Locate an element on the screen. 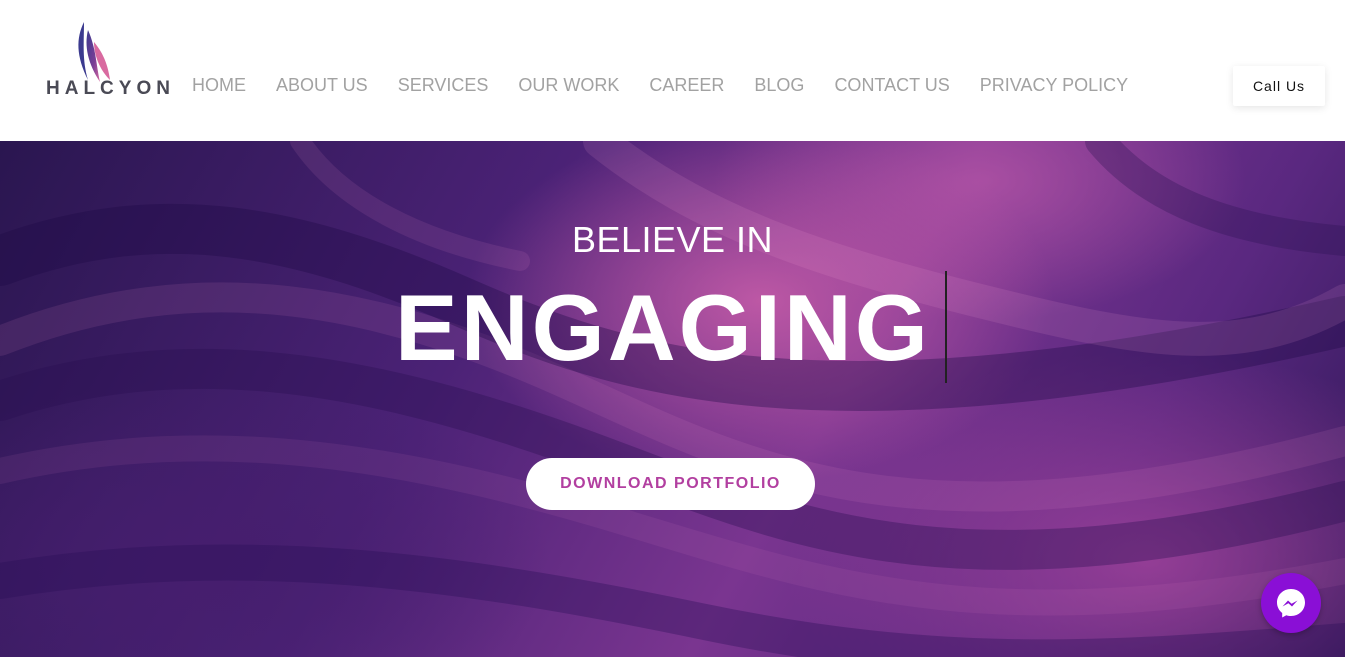 Image resolution: width=1345 pixels, height=657 pixels. nav-item-about-us: ABOUT US is located at coordinates (322, 85).